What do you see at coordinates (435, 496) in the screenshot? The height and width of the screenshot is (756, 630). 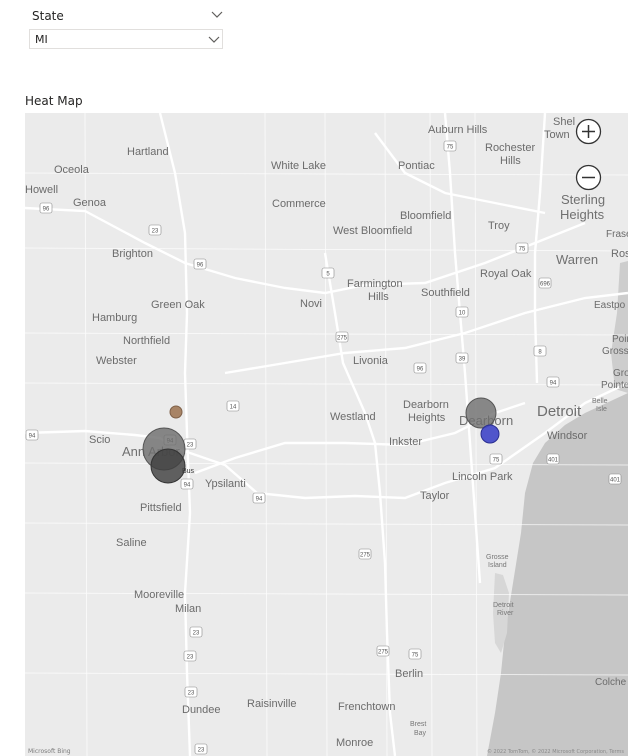 I see `city-label: Taylor` at bounding box center [435, 496].